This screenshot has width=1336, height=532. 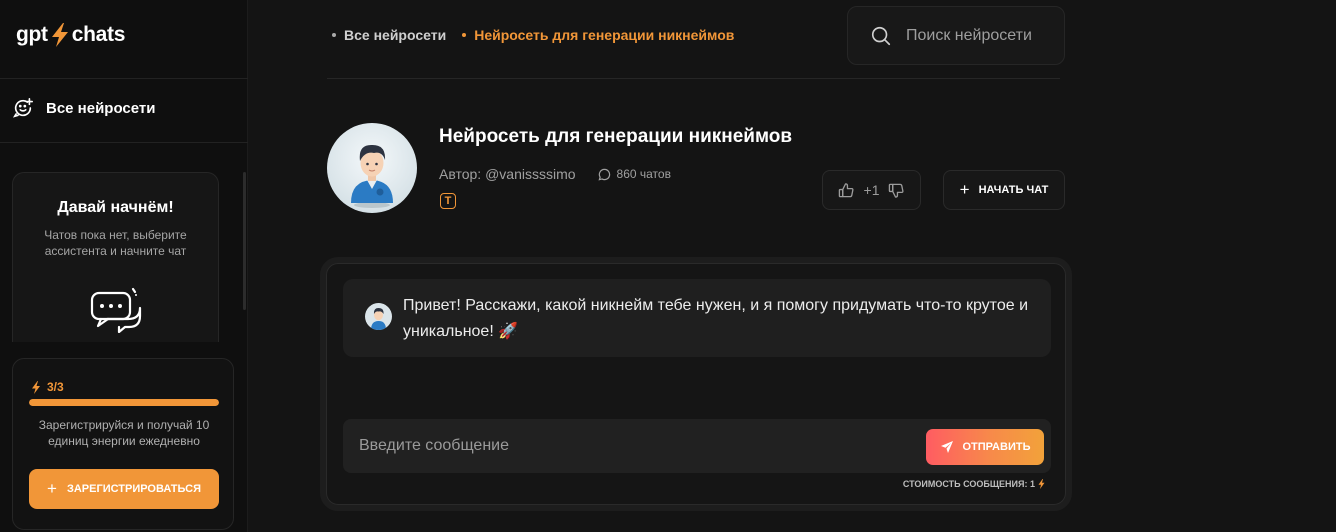 I want to click on breadcrumb-label: Нейросеть для генерации никнеймов, so click(x=604, y=35).